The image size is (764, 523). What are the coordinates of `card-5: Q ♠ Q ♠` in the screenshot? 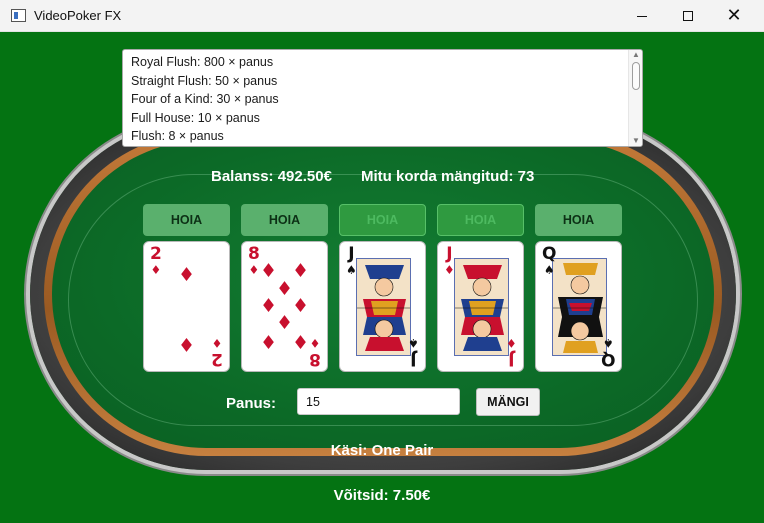 It's located at (578, 306).